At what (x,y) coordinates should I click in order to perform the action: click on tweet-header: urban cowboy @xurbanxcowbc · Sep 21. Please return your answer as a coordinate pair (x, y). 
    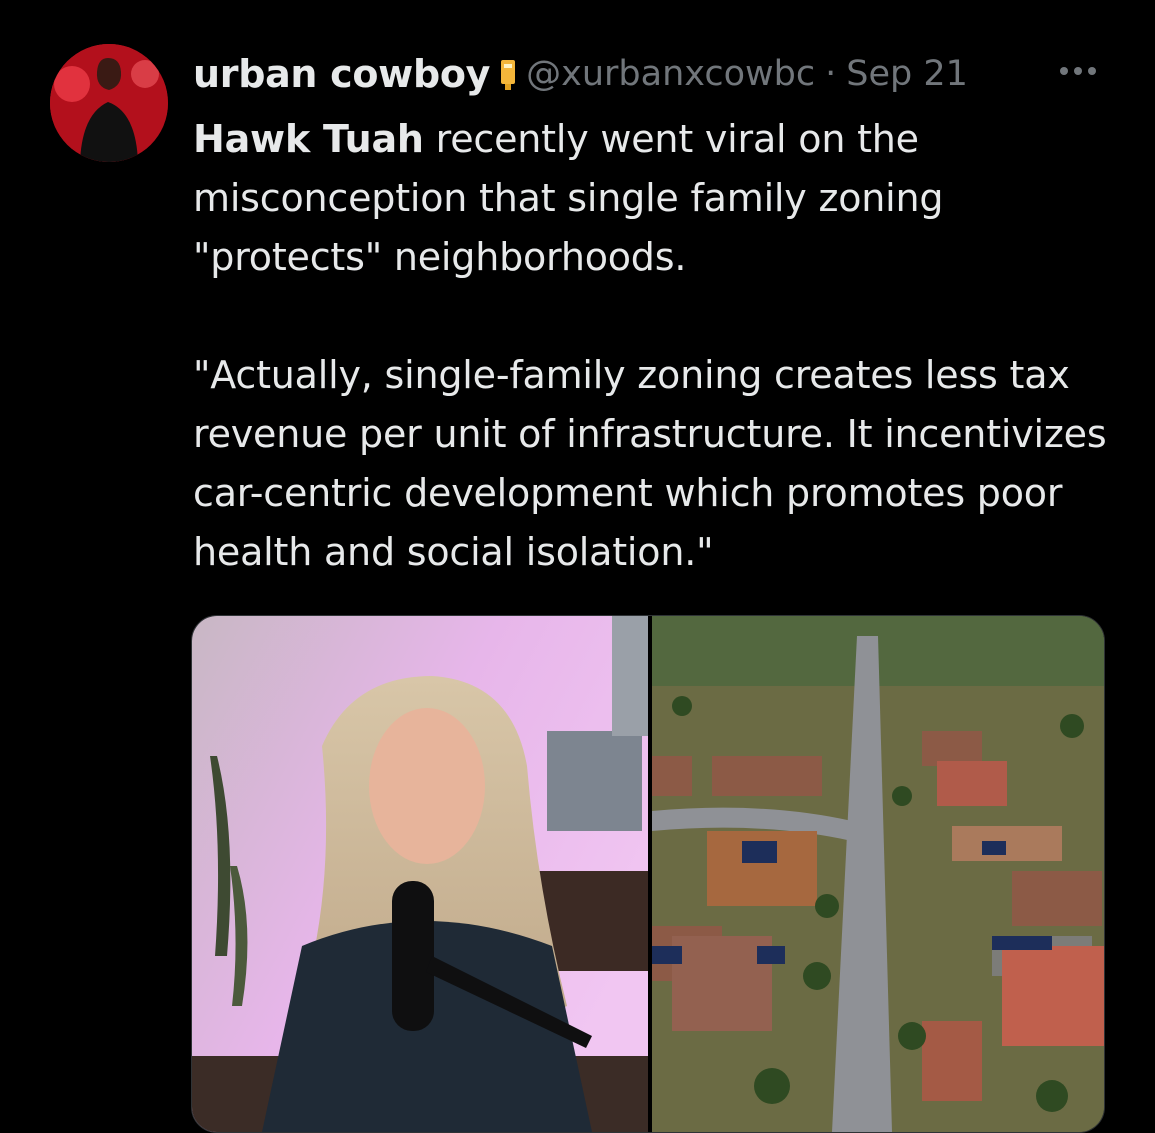
    Looking at the image, I should click on (653, 74).